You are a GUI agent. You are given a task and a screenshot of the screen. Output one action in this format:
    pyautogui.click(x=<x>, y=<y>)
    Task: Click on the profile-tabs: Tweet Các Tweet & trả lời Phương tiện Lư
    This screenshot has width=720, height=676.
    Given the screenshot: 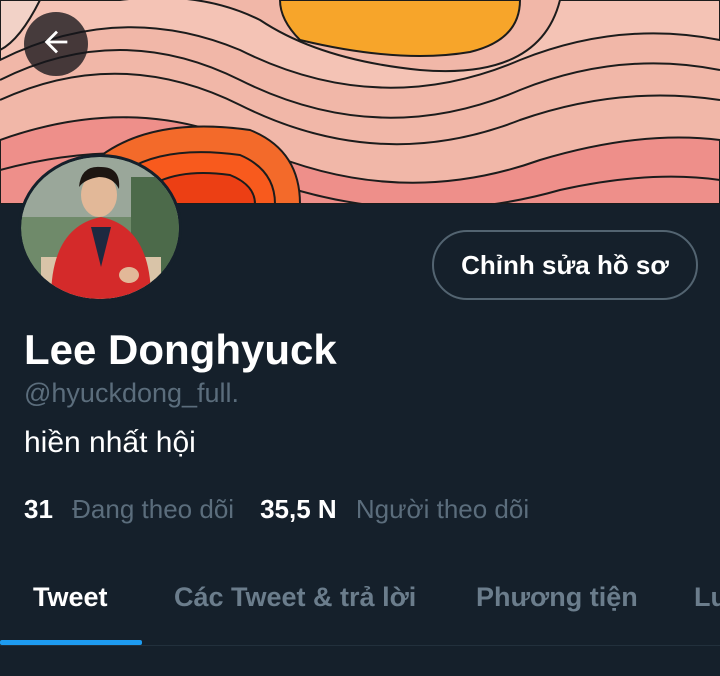 What is the action you would take?
    pyautogui.click(x=360, y=605)
    